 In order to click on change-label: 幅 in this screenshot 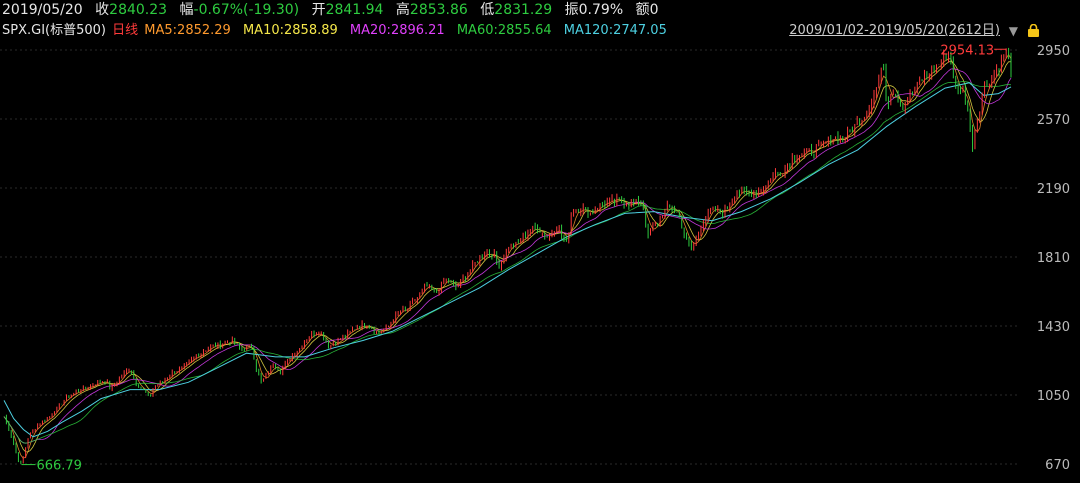, I will do `click(186, 10)`.